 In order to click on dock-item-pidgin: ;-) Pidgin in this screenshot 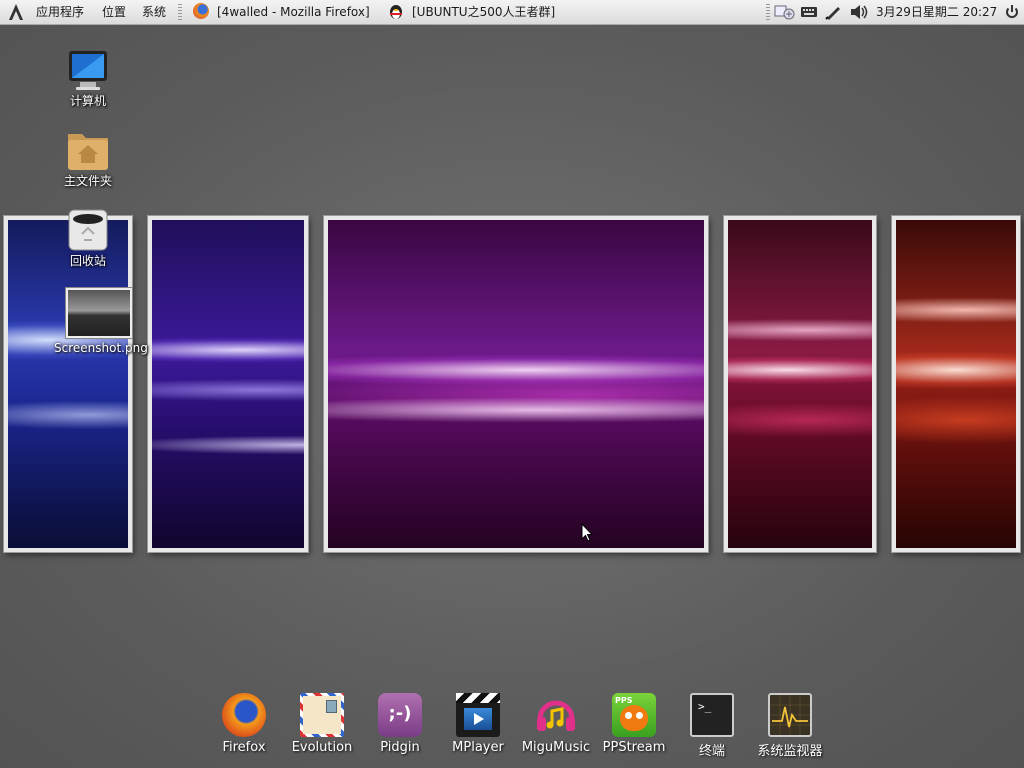, I will do `click(400, 724)`.